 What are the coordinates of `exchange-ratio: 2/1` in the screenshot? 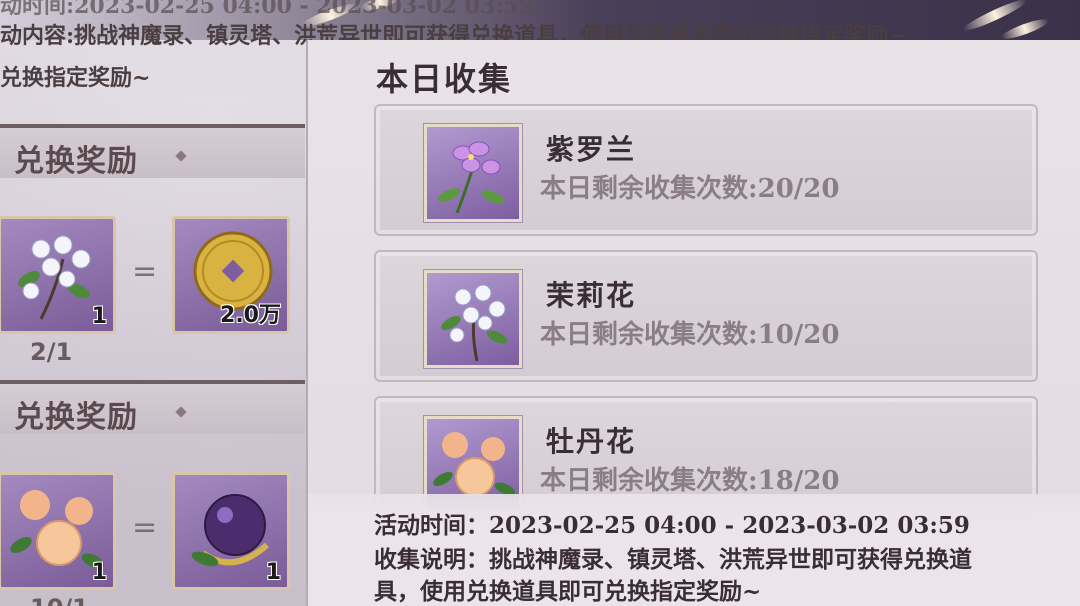 It's located at (51, 352).